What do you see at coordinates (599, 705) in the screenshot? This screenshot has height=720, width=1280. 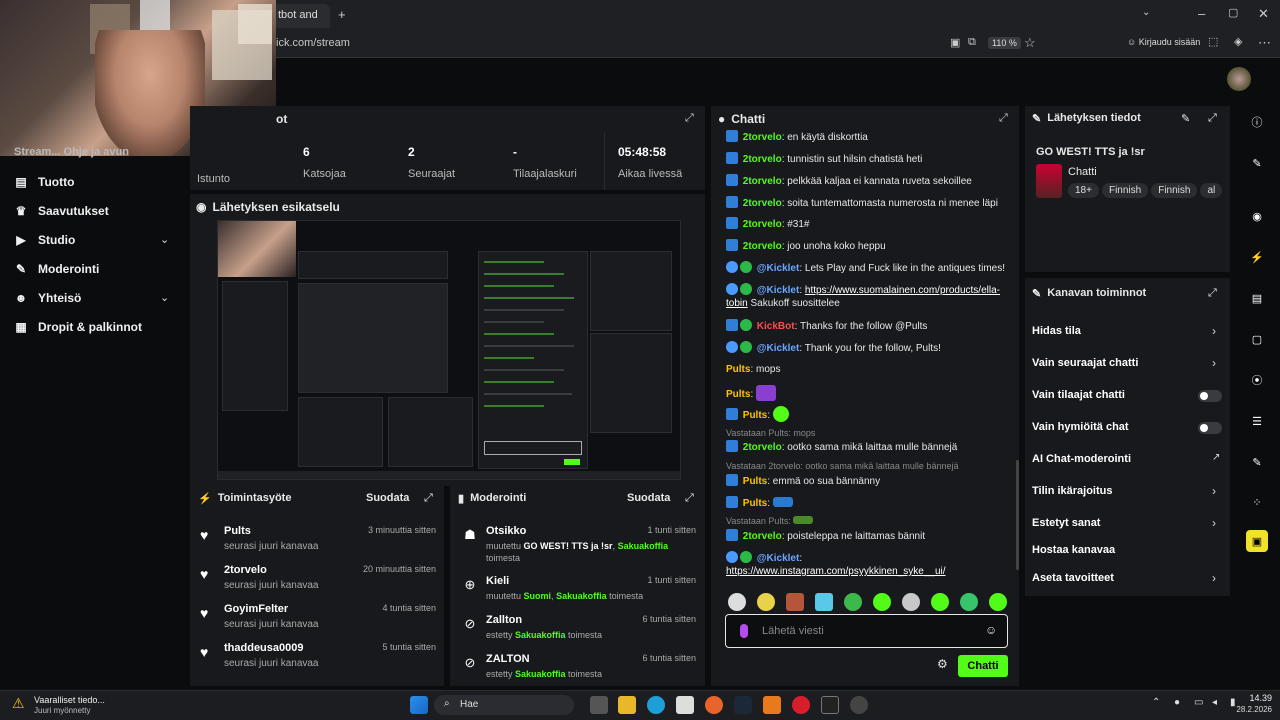 I see `task-view-icon` at bounding box center [599, 705].